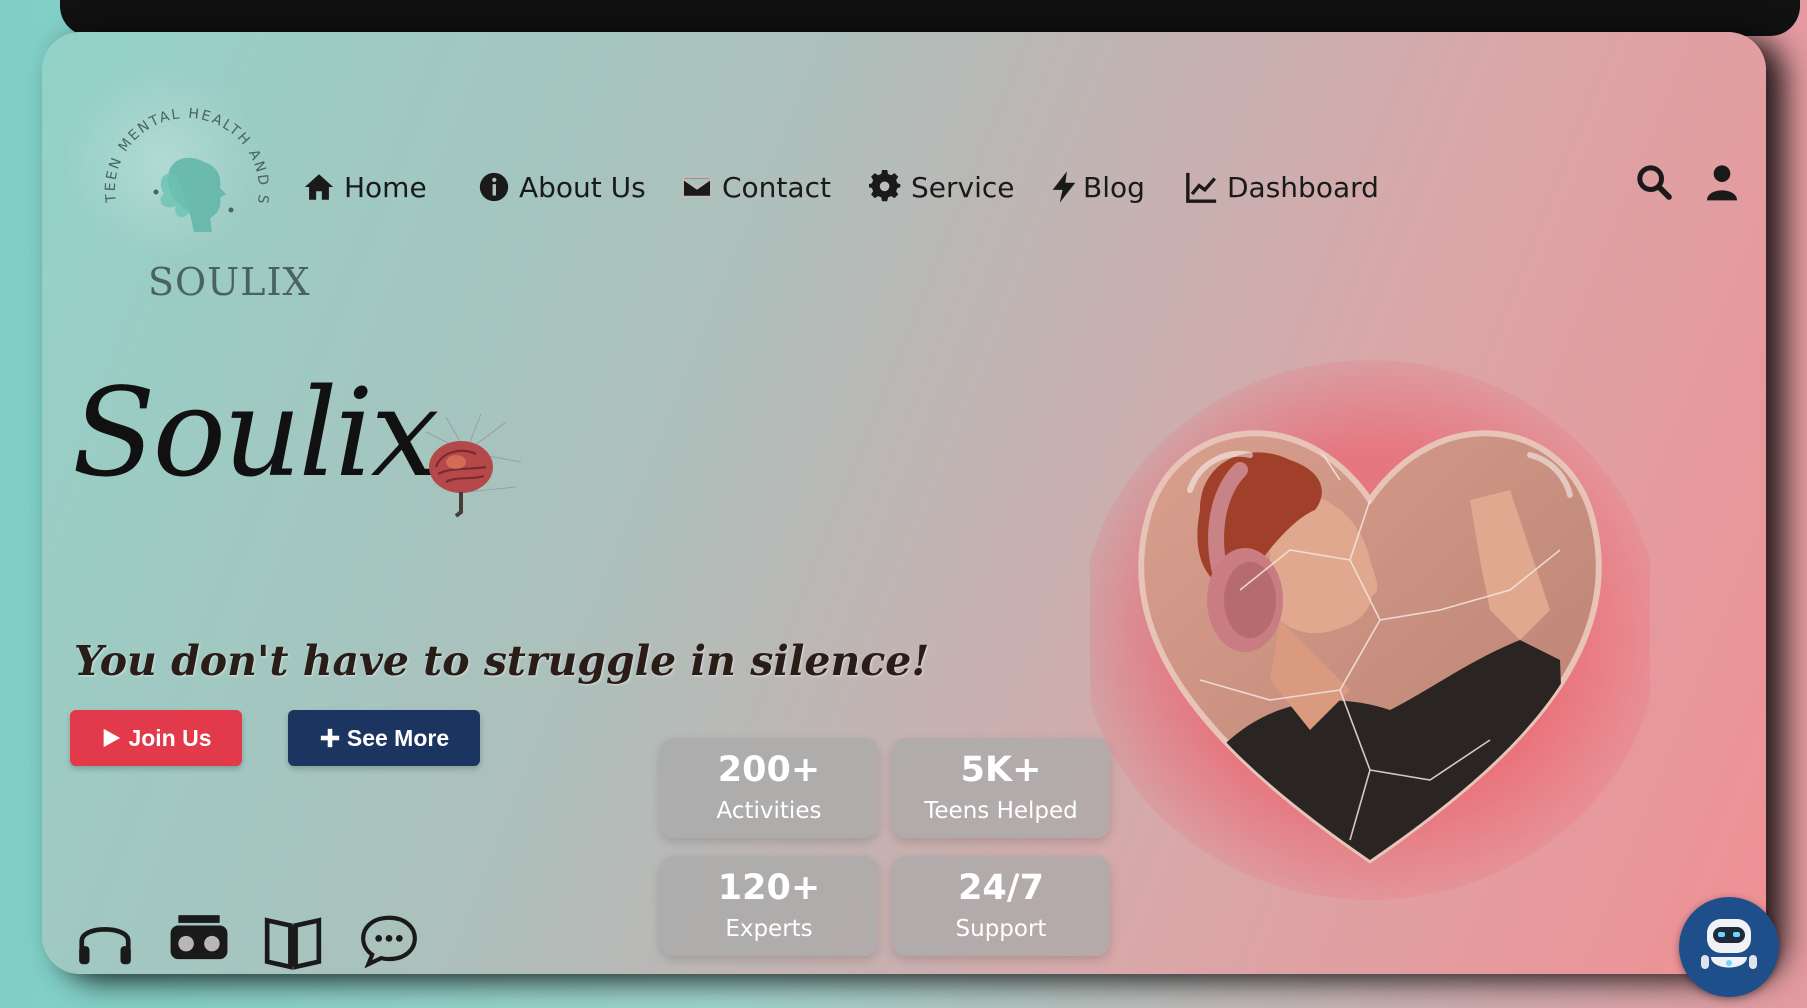  I want to click on brain-icon, so click(473, 465).